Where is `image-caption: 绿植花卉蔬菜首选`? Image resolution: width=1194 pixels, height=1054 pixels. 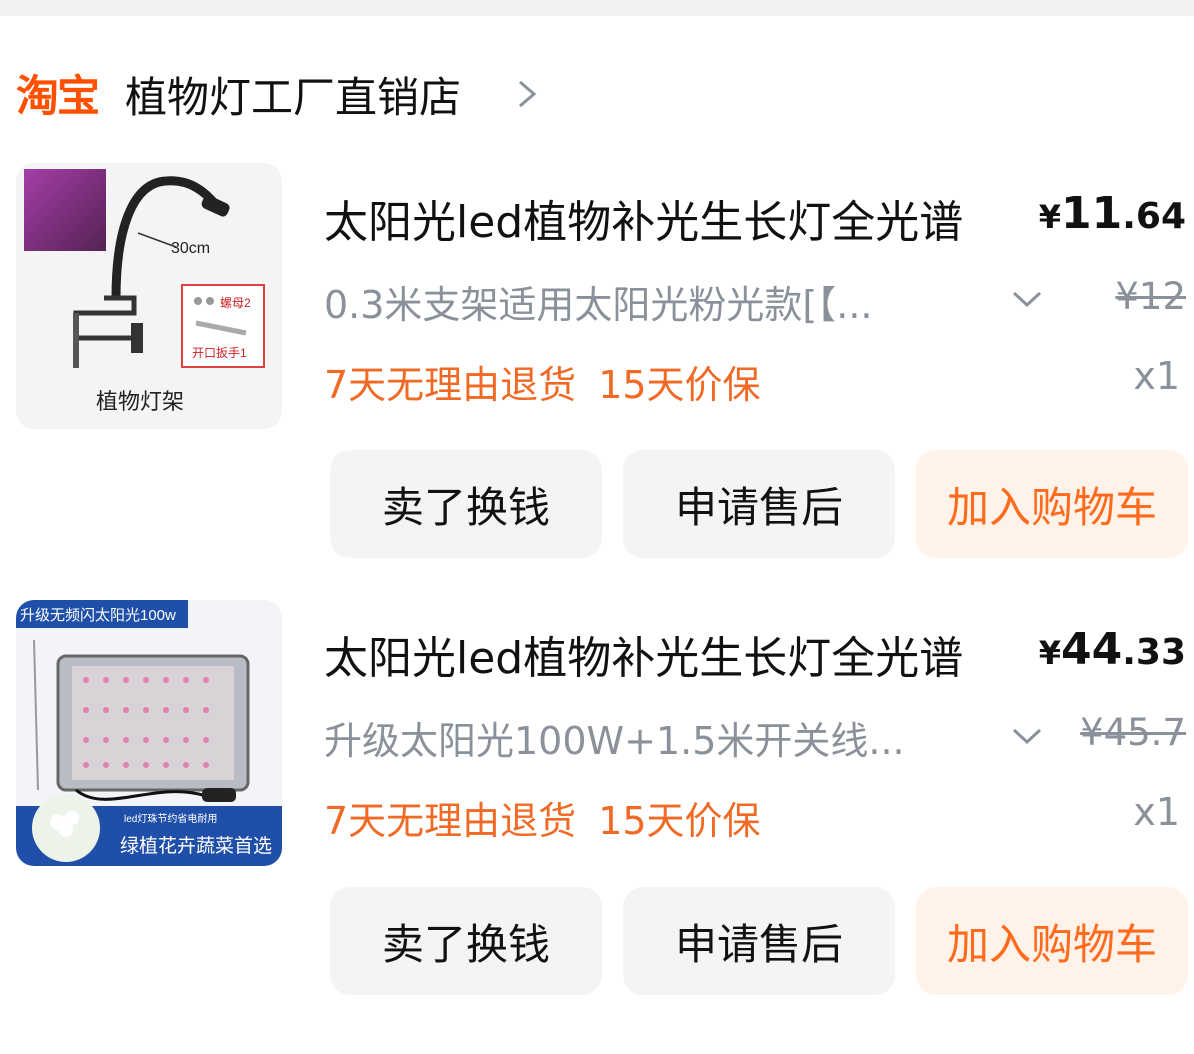 image-caption: 绿植花卉蔬菜首选 is located at coordinates (196, 846).